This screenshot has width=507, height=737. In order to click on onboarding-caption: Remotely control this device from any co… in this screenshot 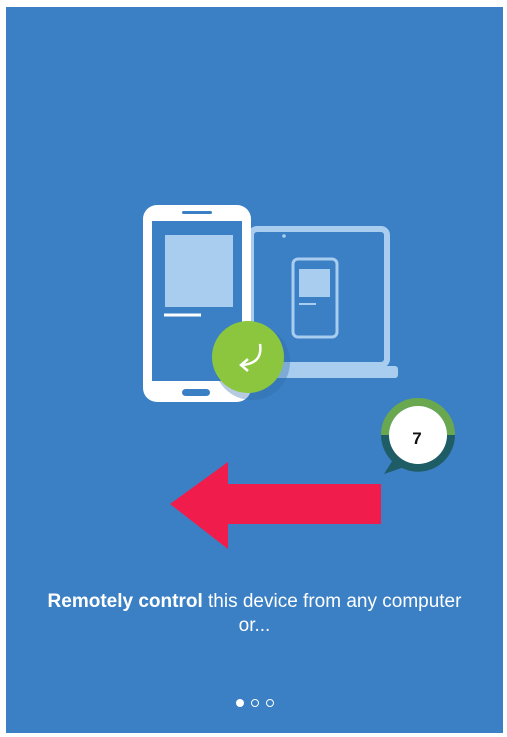, I will do `click(254, 614)`.